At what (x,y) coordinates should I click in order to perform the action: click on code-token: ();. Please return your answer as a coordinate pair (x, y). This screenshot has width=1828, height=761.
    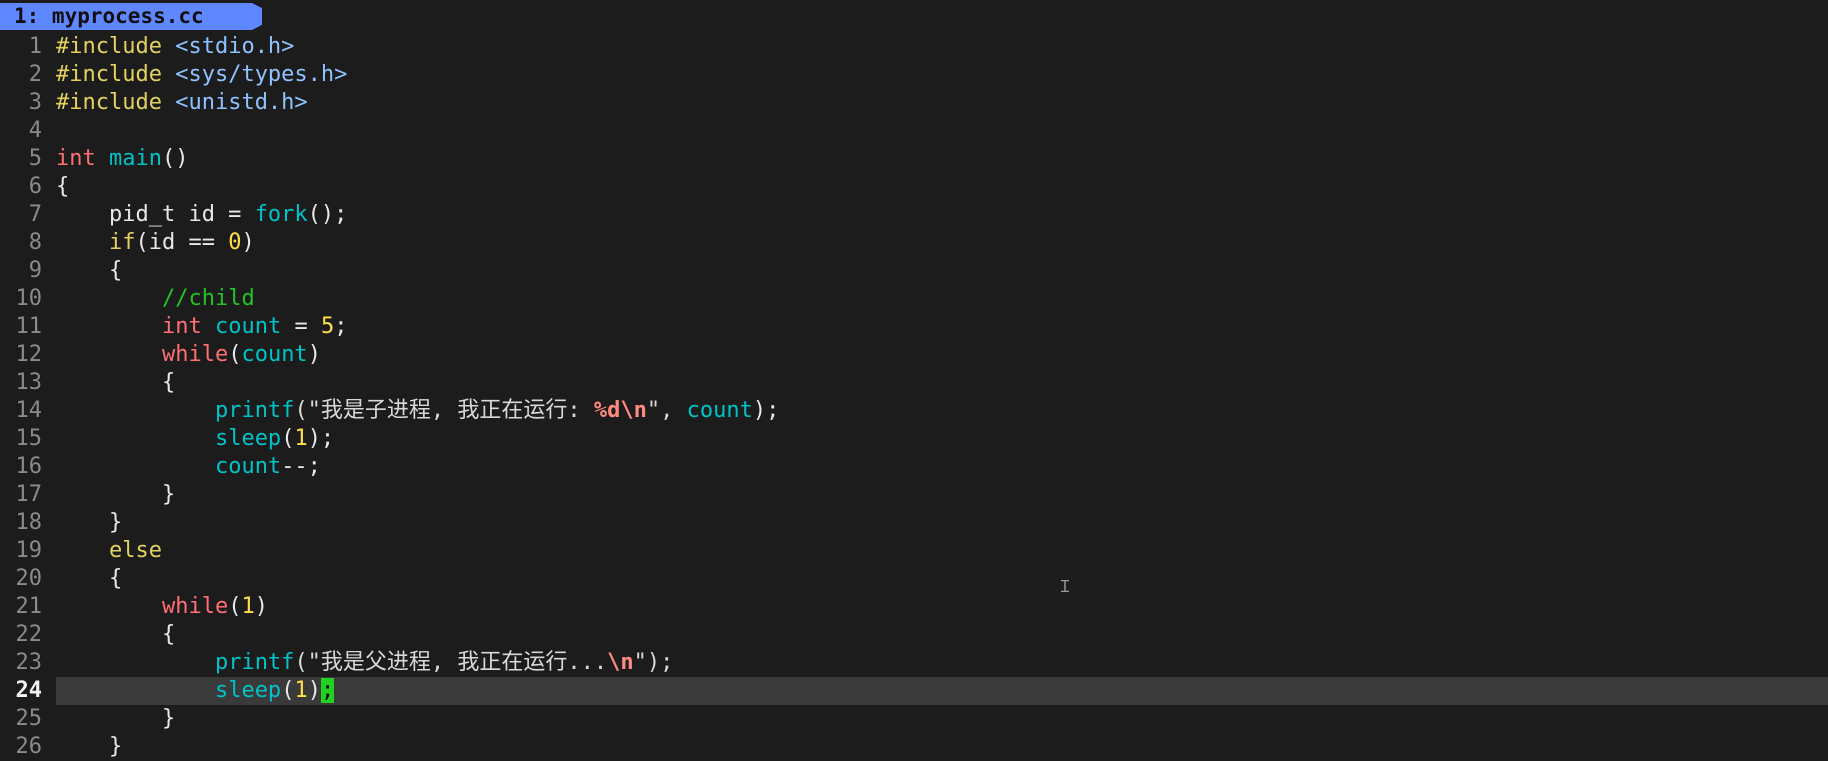
    Looking at the image, I should click on (327, 214).